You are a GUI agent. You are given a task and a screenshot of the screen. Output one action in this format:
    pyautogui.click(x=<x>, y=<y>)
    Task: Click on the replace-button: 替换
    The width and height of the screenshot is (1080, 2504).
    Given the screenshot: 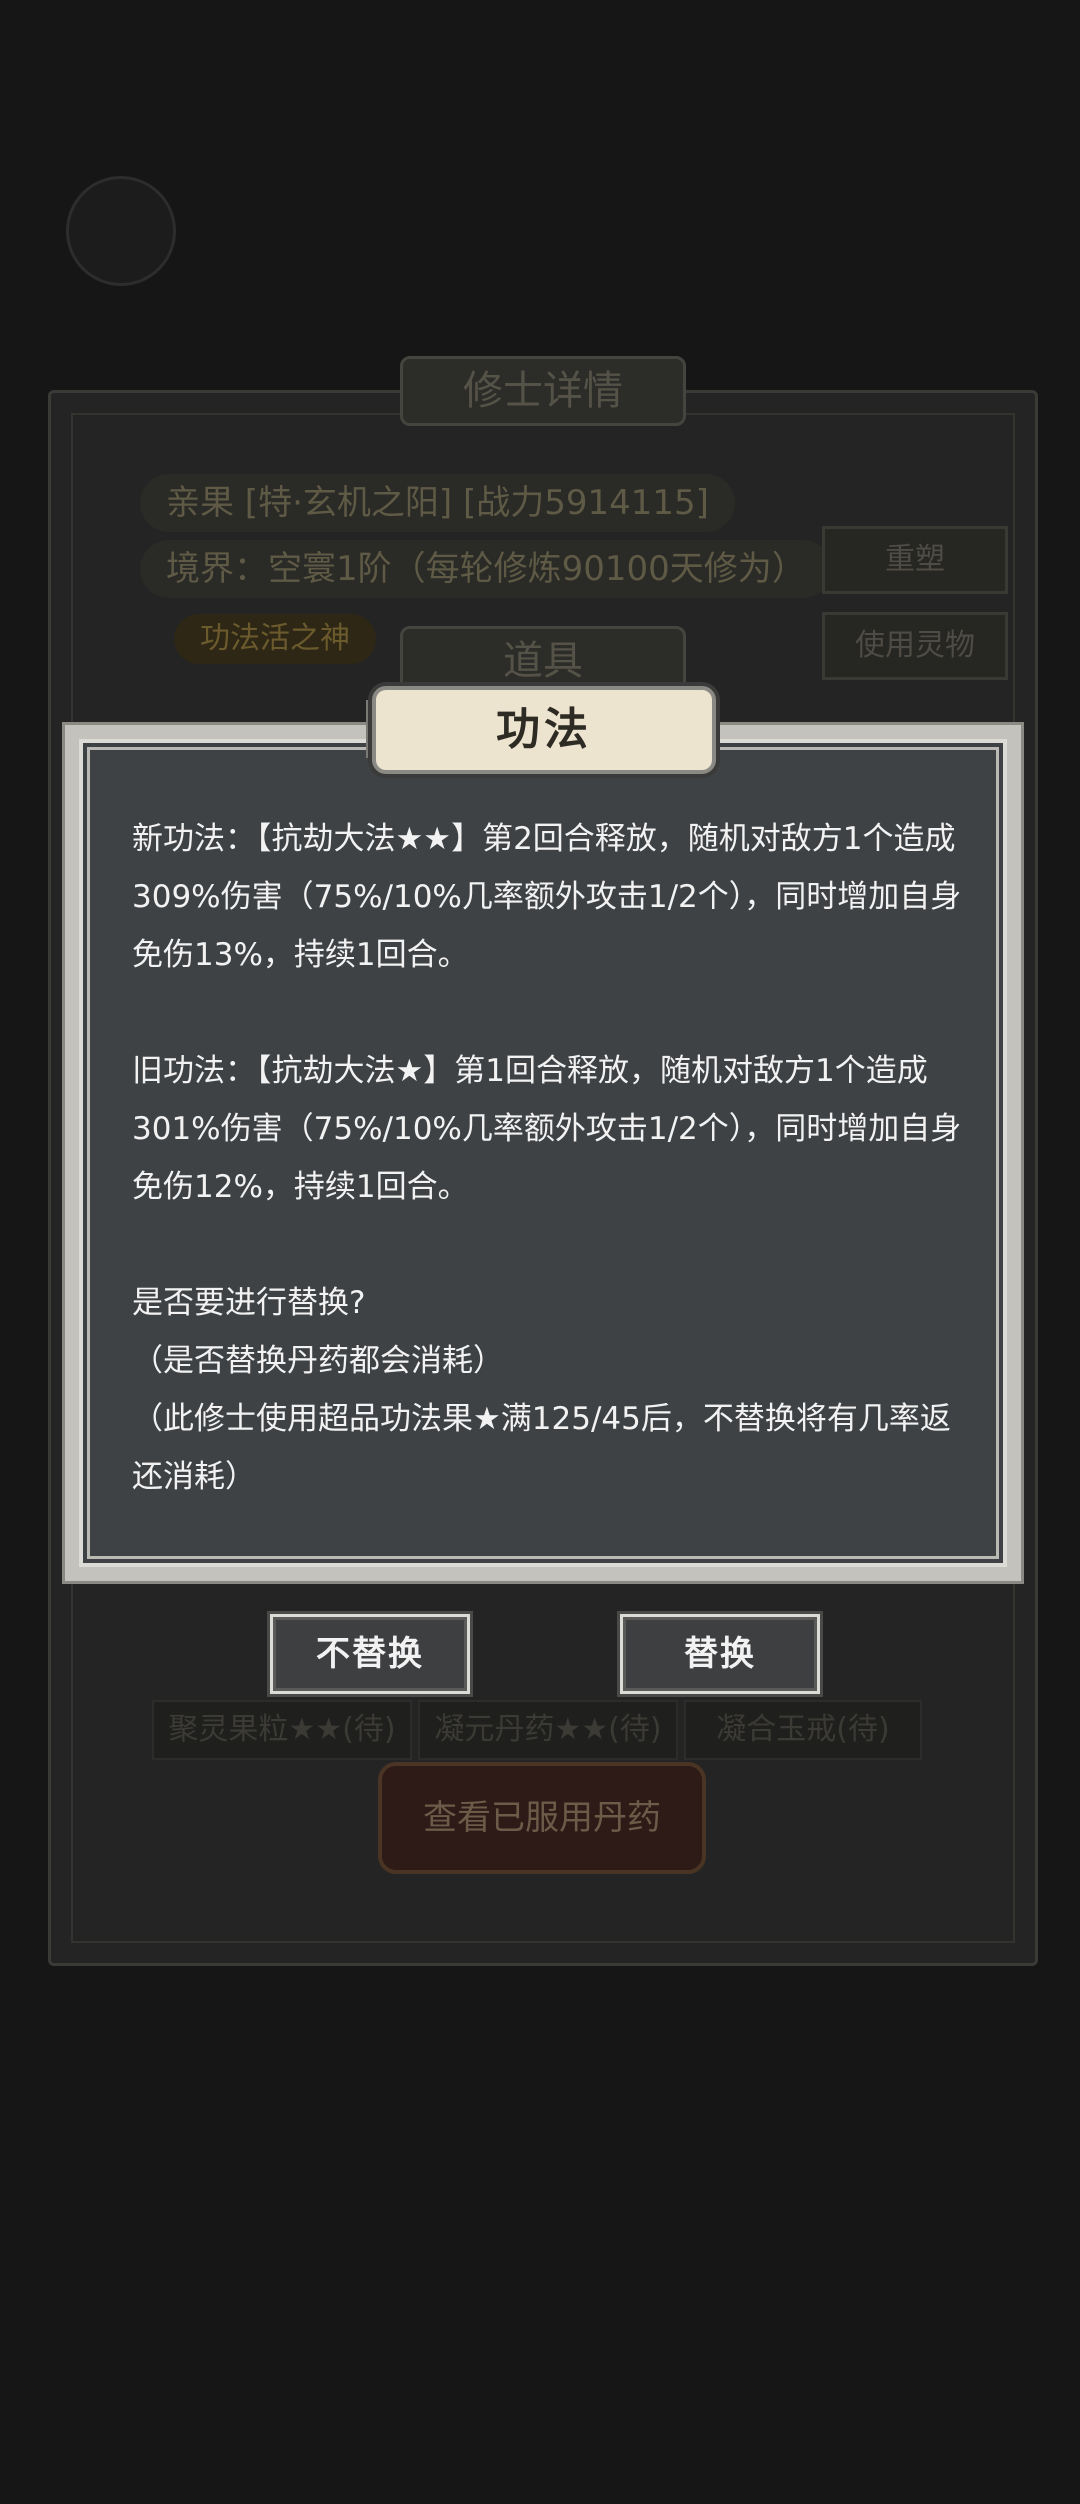 What is the action you would take?
    pyautogui.click(x=720, y=1654)
    